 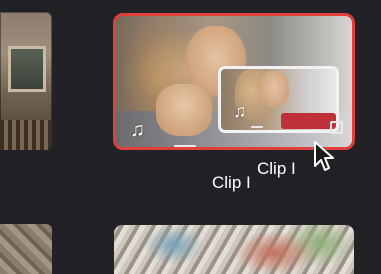 I want to click on preview-face, so click(x=274, y=89).